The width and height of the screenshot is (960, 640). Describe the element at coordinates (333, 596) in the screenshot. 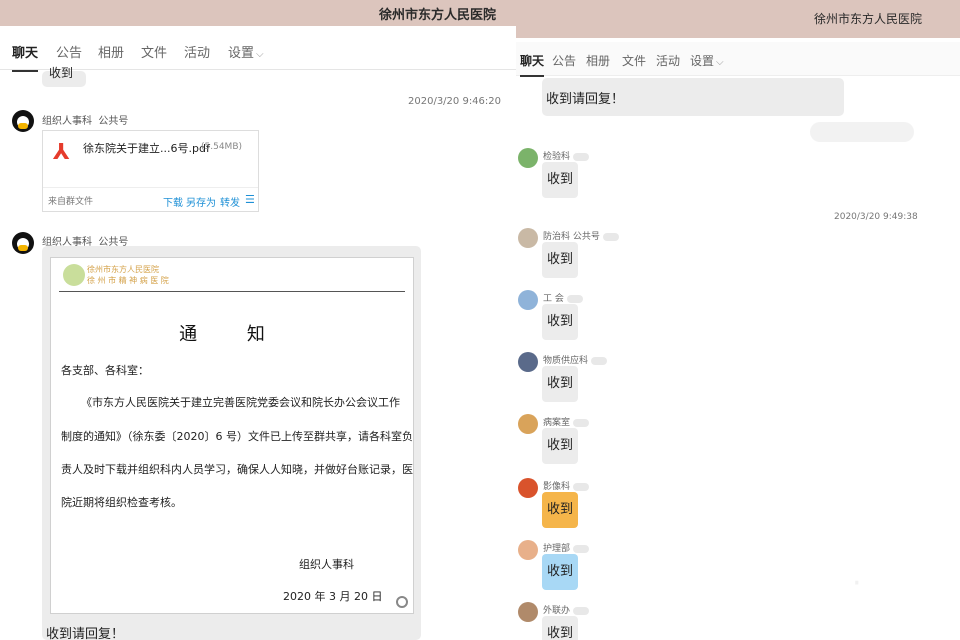

I see `notice-date: 2020 年 3 月 20 日` at that location.